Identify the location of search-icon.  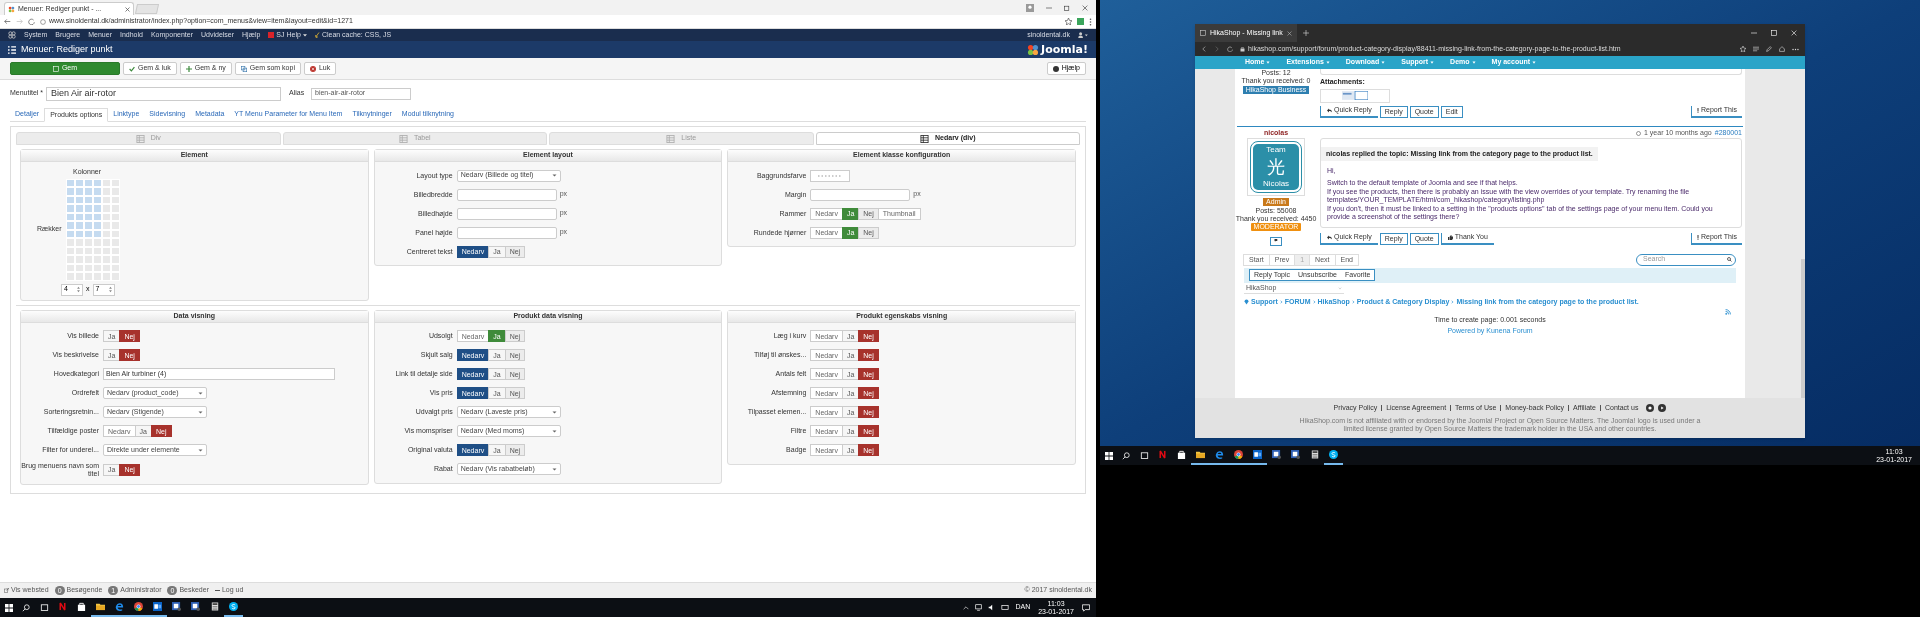
(1729, 259).